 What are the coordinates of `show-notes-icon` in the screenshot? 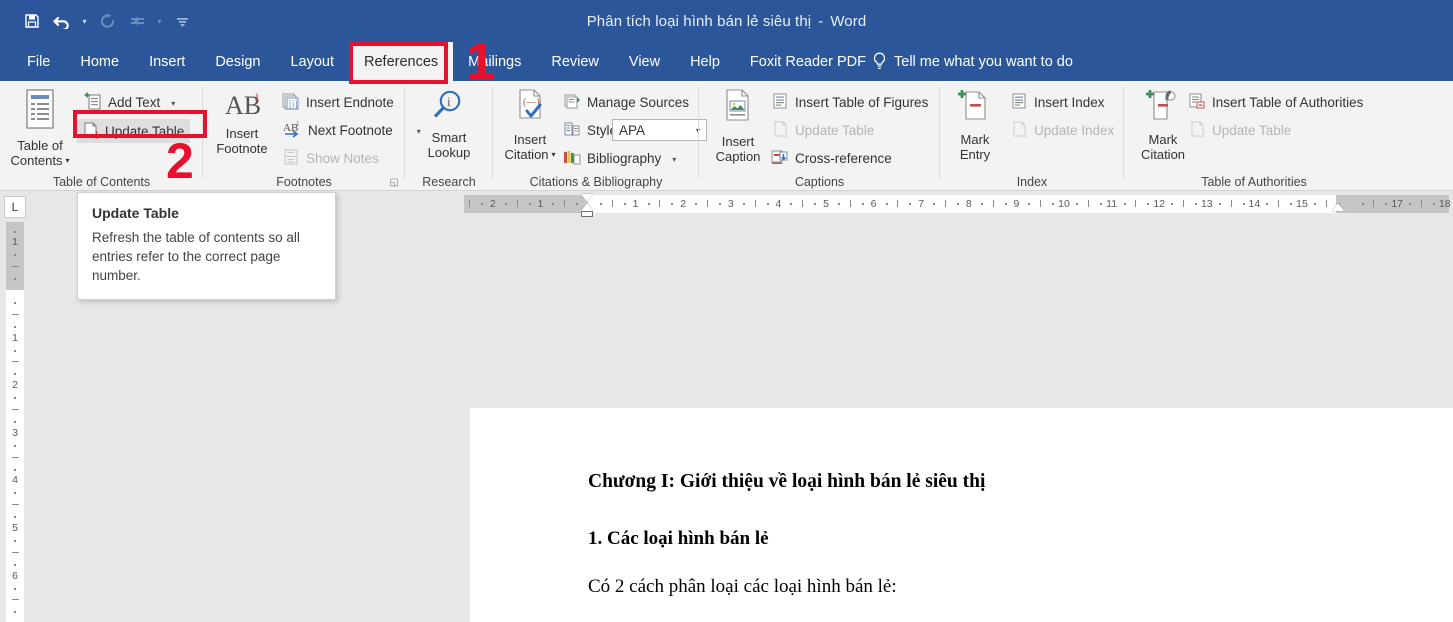 It's located at (291, 158).